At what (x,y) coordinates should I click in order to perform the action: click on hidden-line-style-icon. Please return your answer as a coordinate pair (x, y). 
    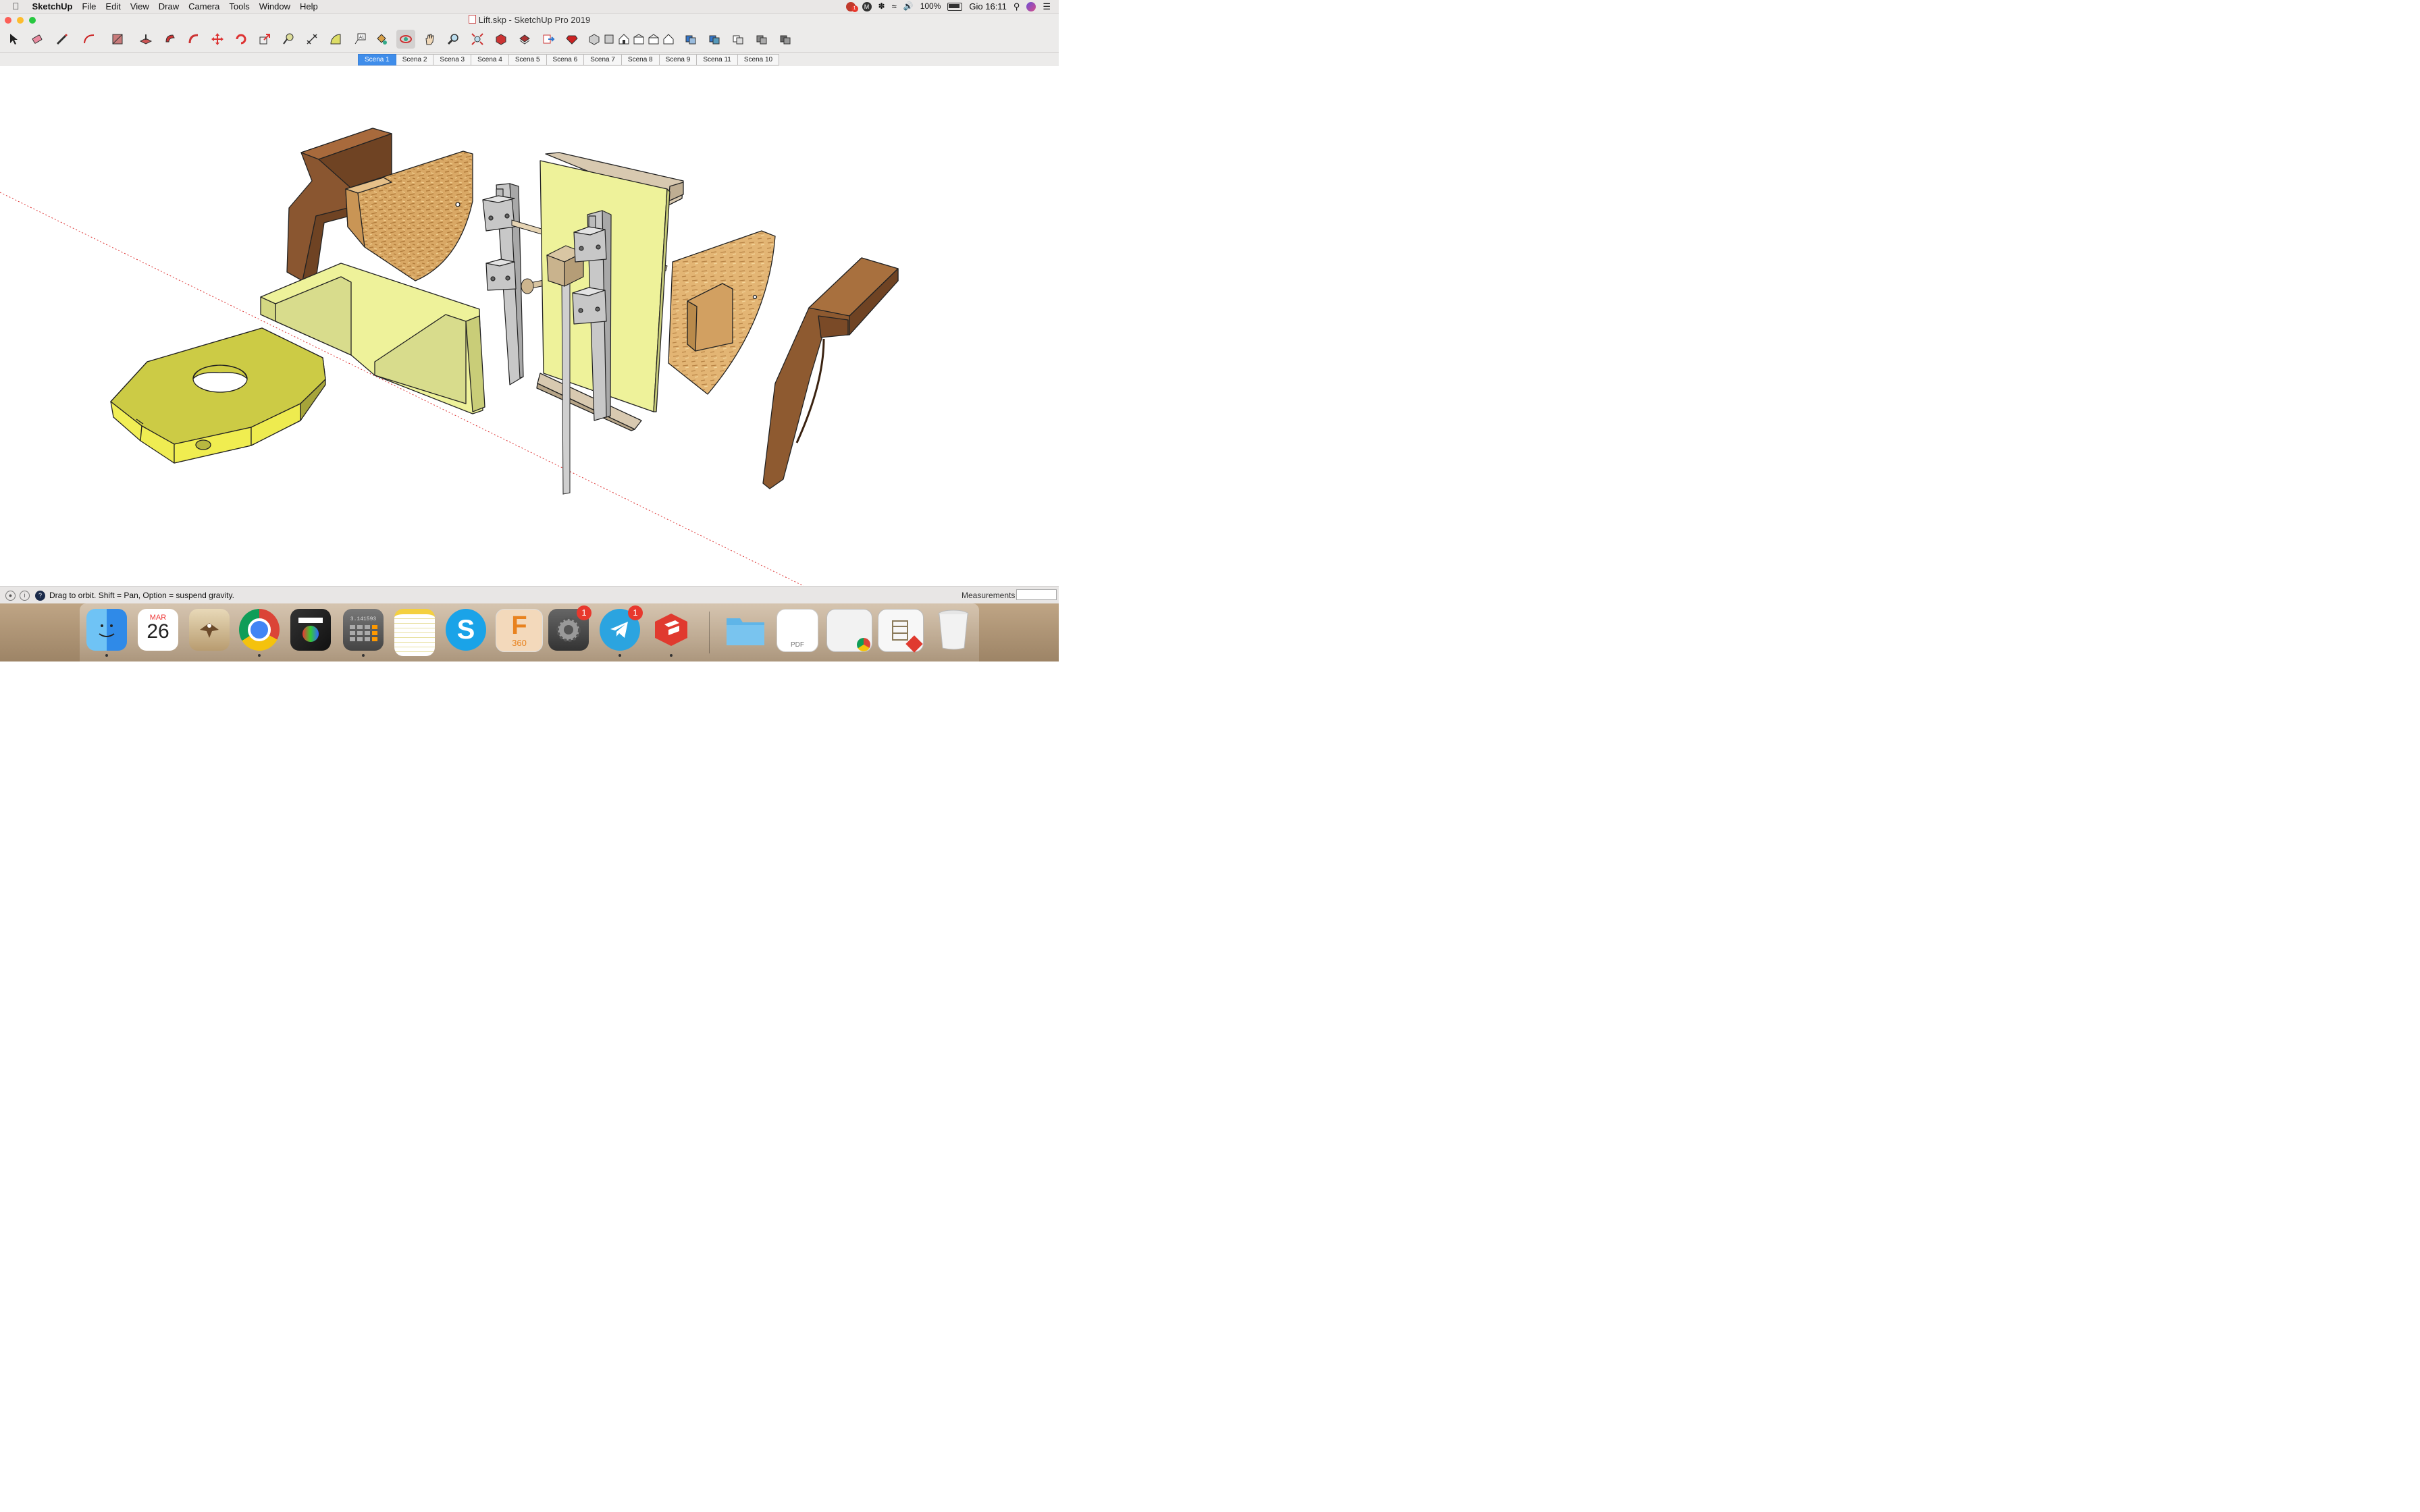
    Looking at the image, I should click on (738, 39).